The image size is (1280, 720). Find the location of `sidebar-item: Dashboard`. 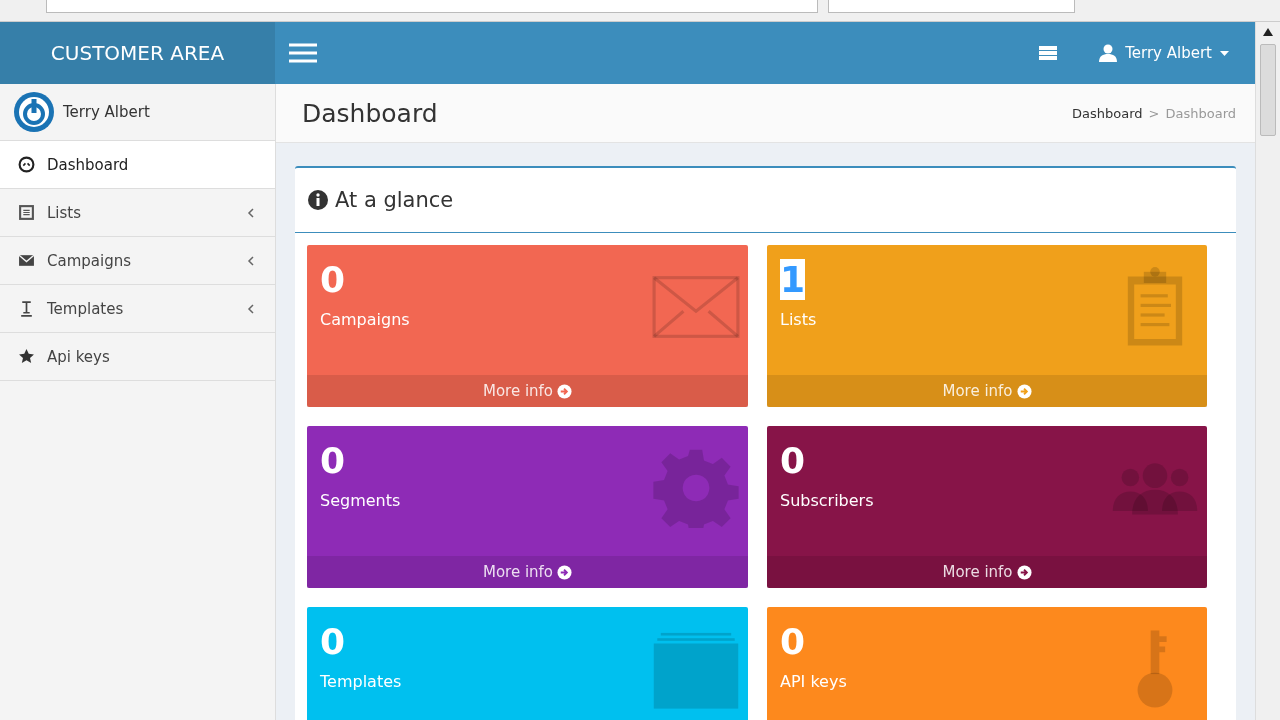

sidebar-item: Dashboard is located at coordinates (137, 165).